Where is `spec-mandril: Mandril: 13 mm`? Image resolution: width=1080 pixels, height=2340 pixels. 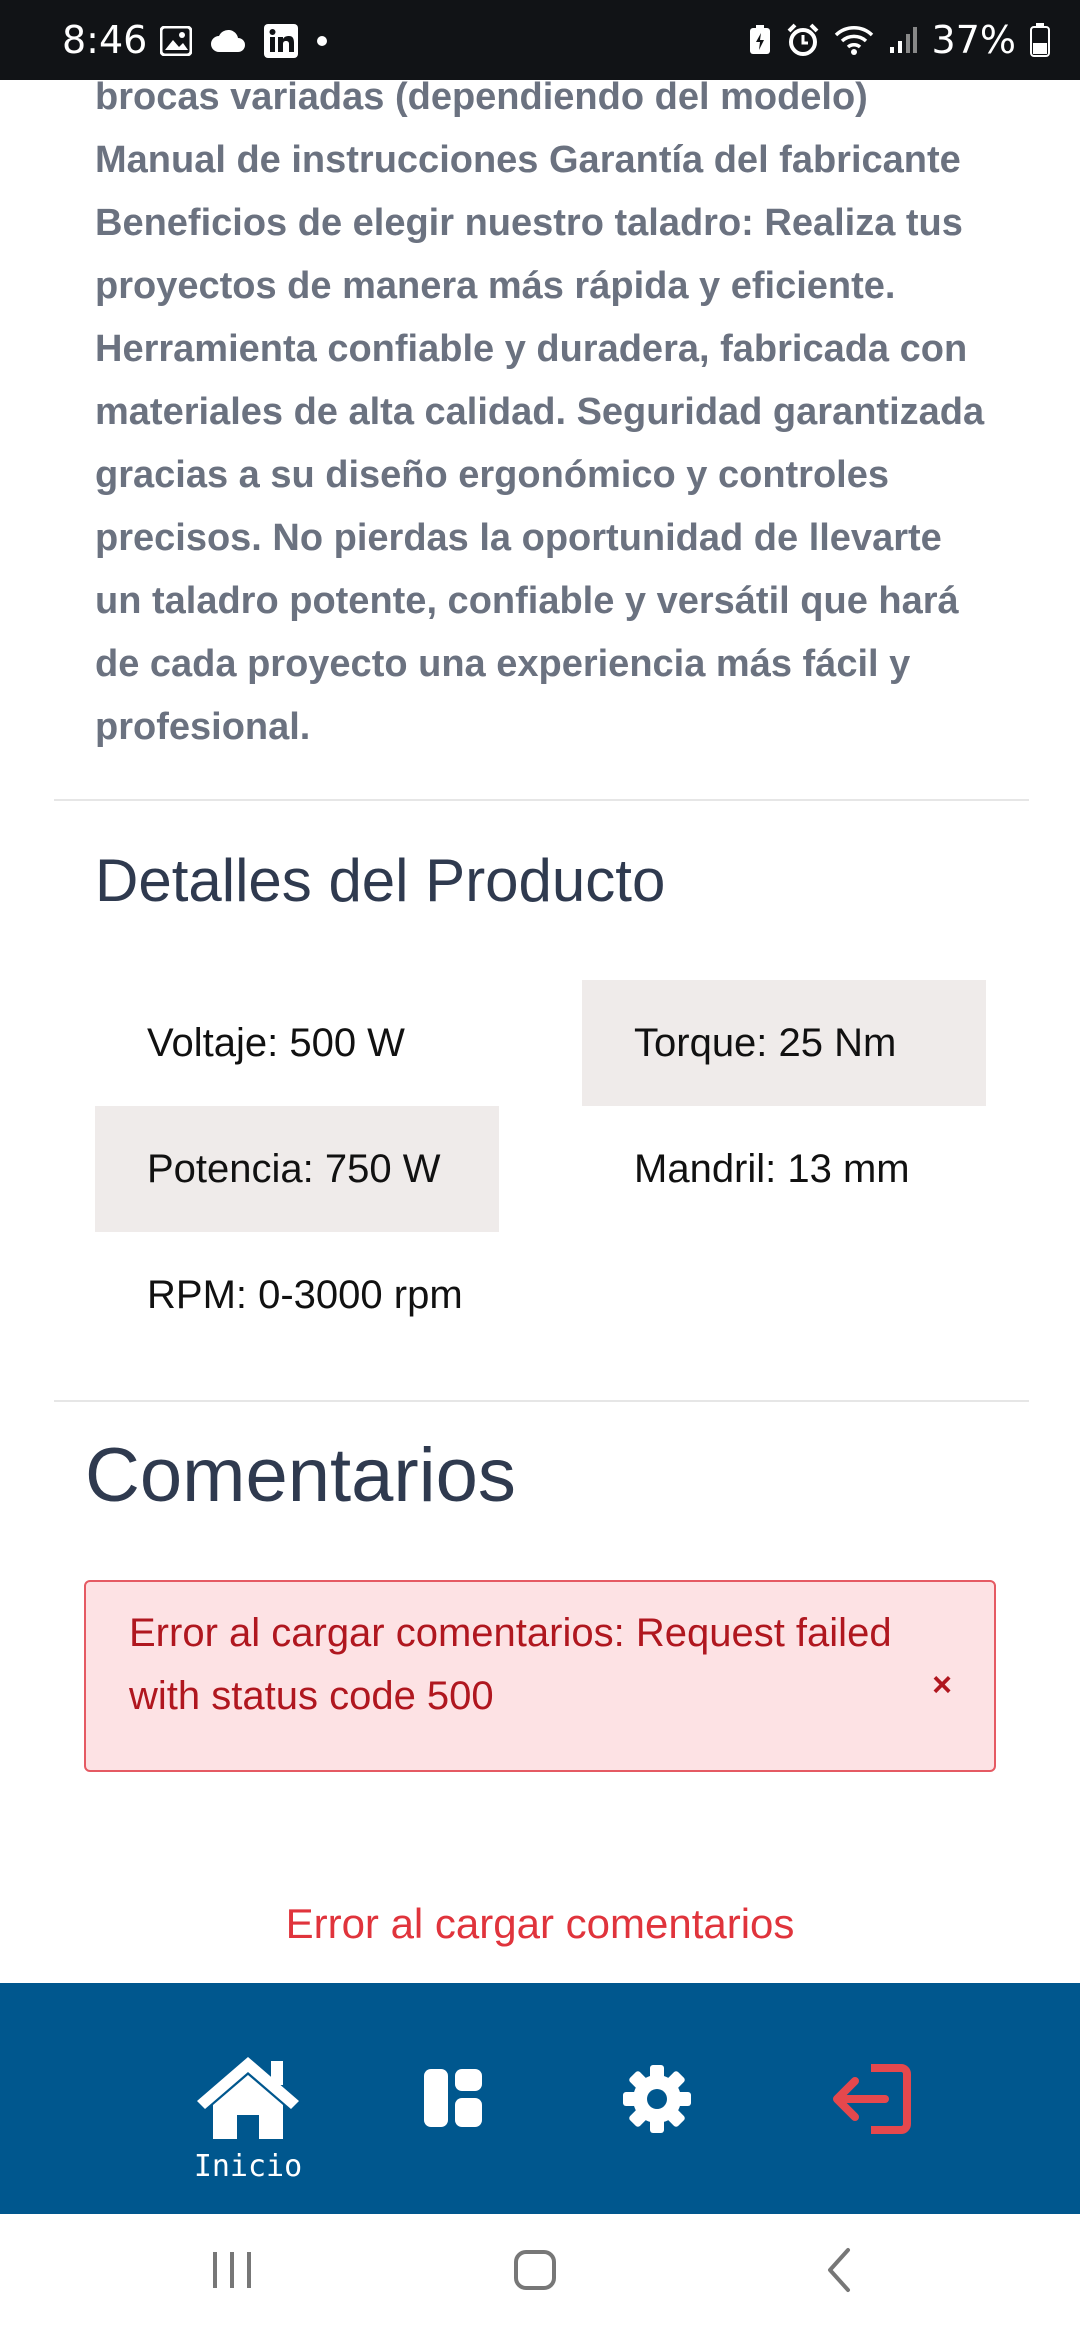
spec-mandril: Mandril: 13 mm is located at coordinates (772, 1168).